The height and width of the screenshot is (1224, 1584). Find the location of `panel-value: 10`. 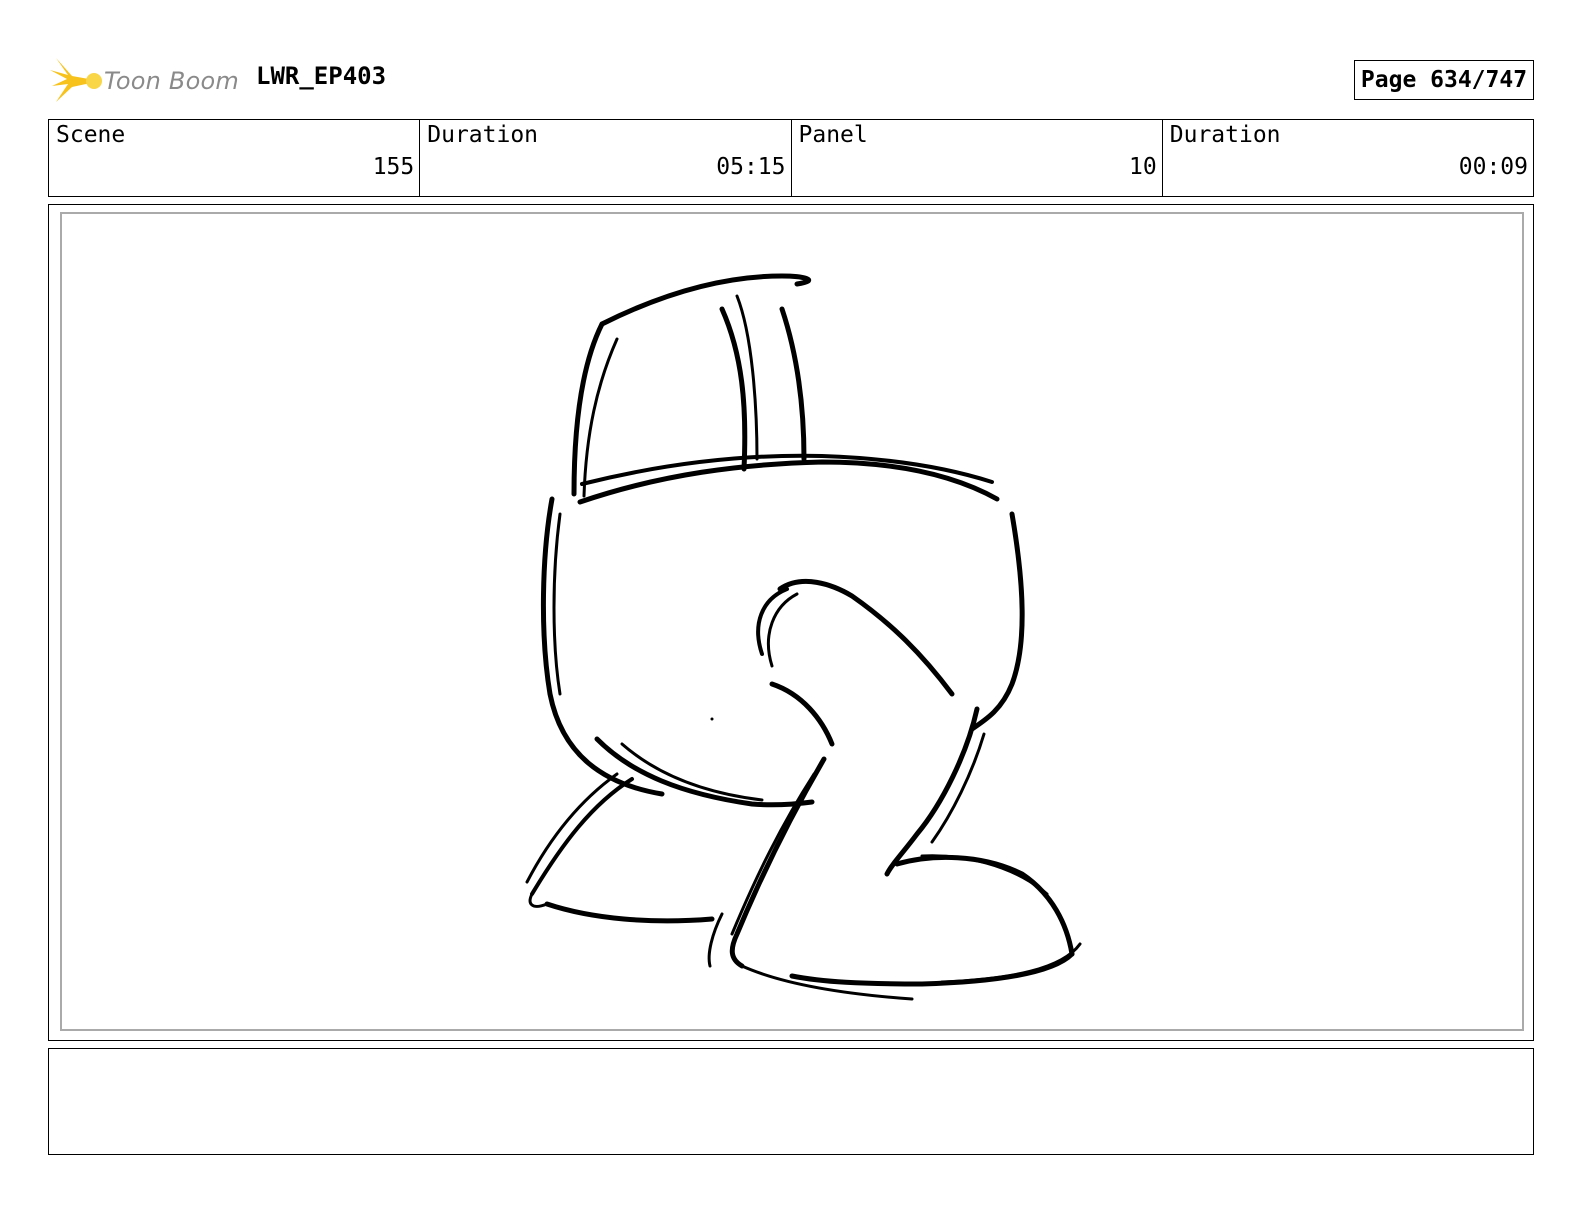

panel-value: 10 is located at coordinates (1143, 167).